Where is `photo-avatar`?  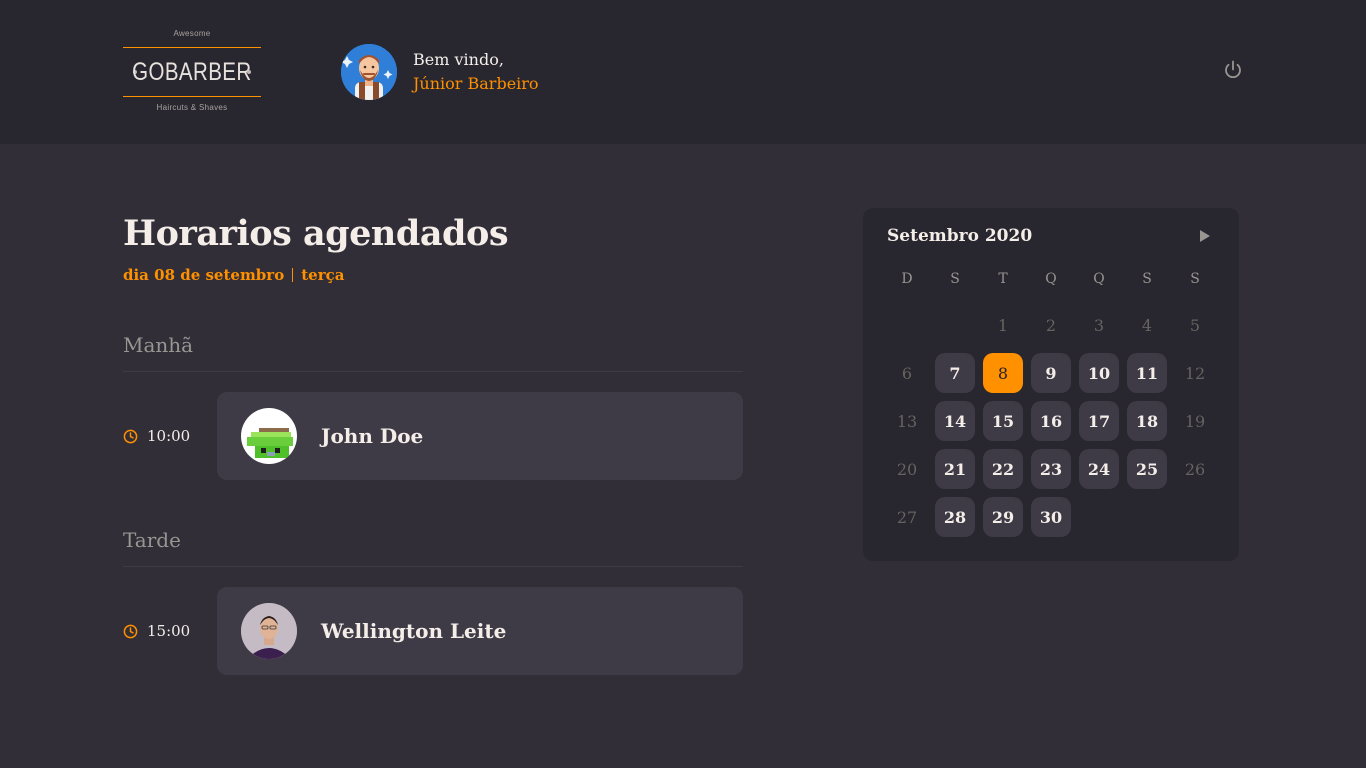 photo-avatar is located at coordinates (269, 631).